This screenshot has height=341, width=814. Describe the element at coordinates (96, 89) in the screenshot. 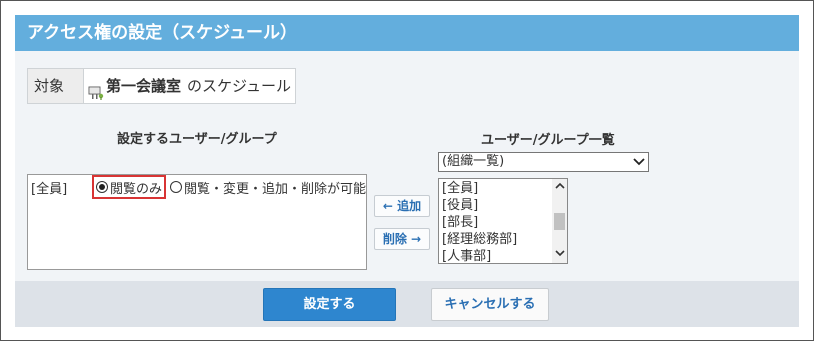

I see `meeting-room-icon` at that location.